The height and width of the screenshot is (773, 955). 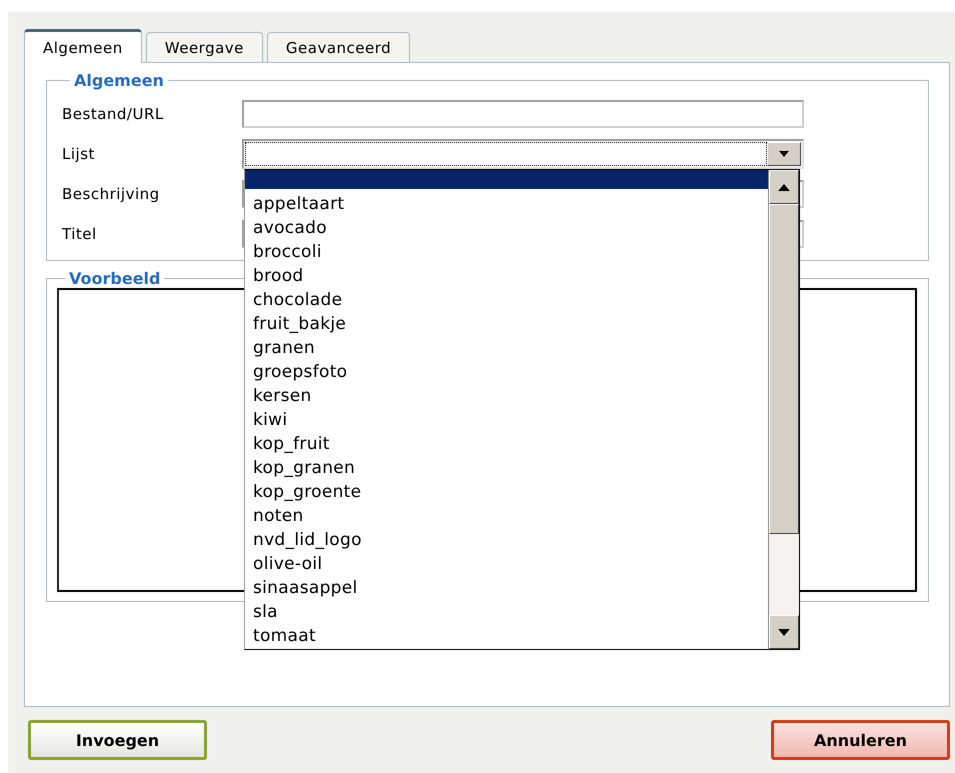 I want to click on field-label: Beschrijving, so click(x=111, y=194).